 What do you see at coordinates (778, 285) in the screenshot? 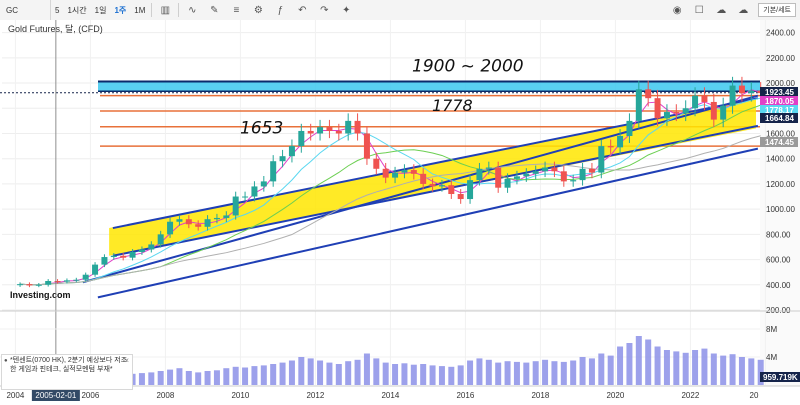
I see `y-tick-label: 400.00` at bounding box center [778, 285].